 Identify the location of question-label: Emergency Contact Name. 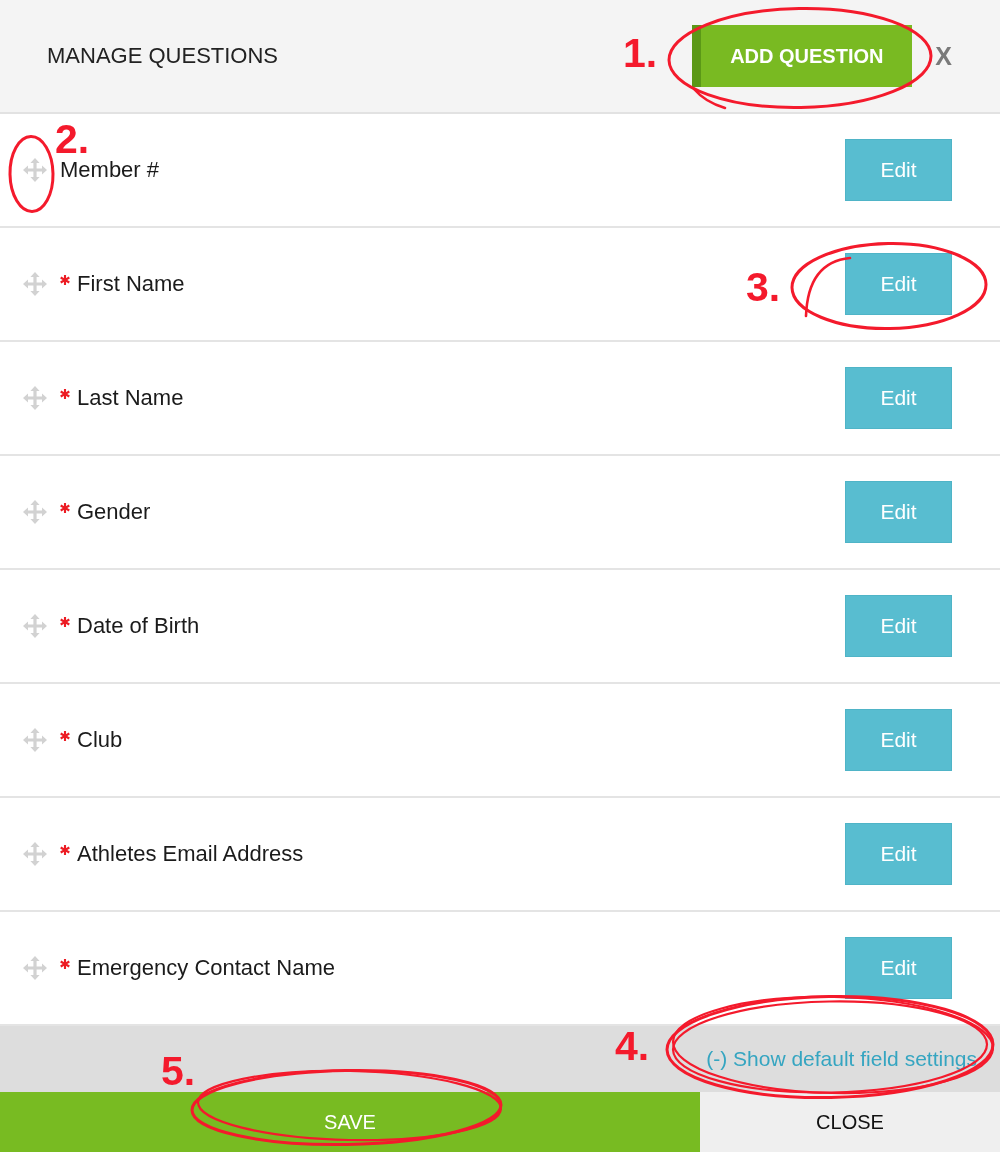
(206, 968).